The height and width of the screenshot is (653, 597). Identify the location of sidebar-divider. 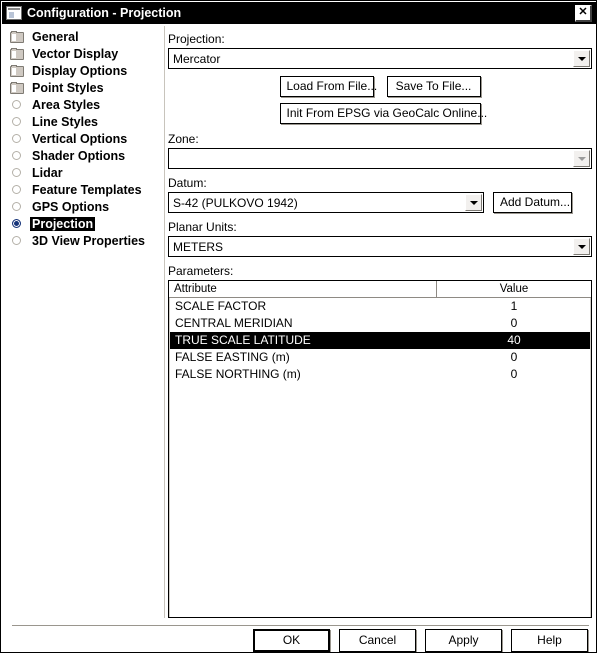
(164, 322).